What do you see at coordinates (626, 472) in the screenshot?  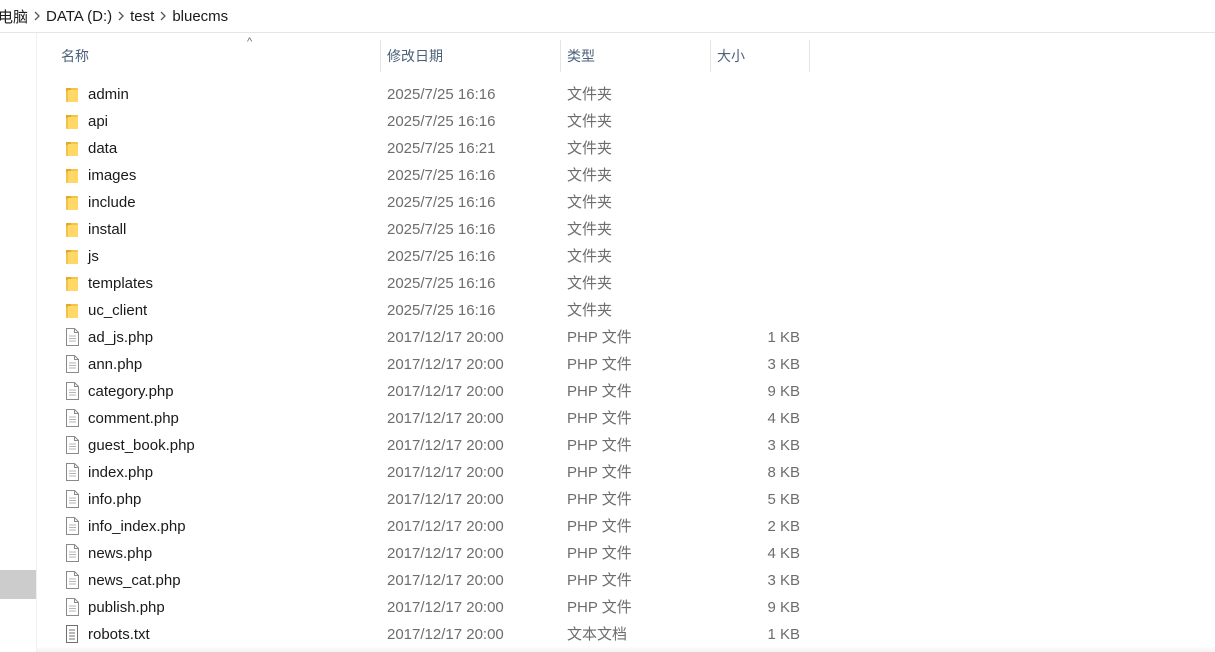 I see `file-row: index.php 2017/12/17 20:00 PHP 文件 8 KB` at bounding box center [626, 472].